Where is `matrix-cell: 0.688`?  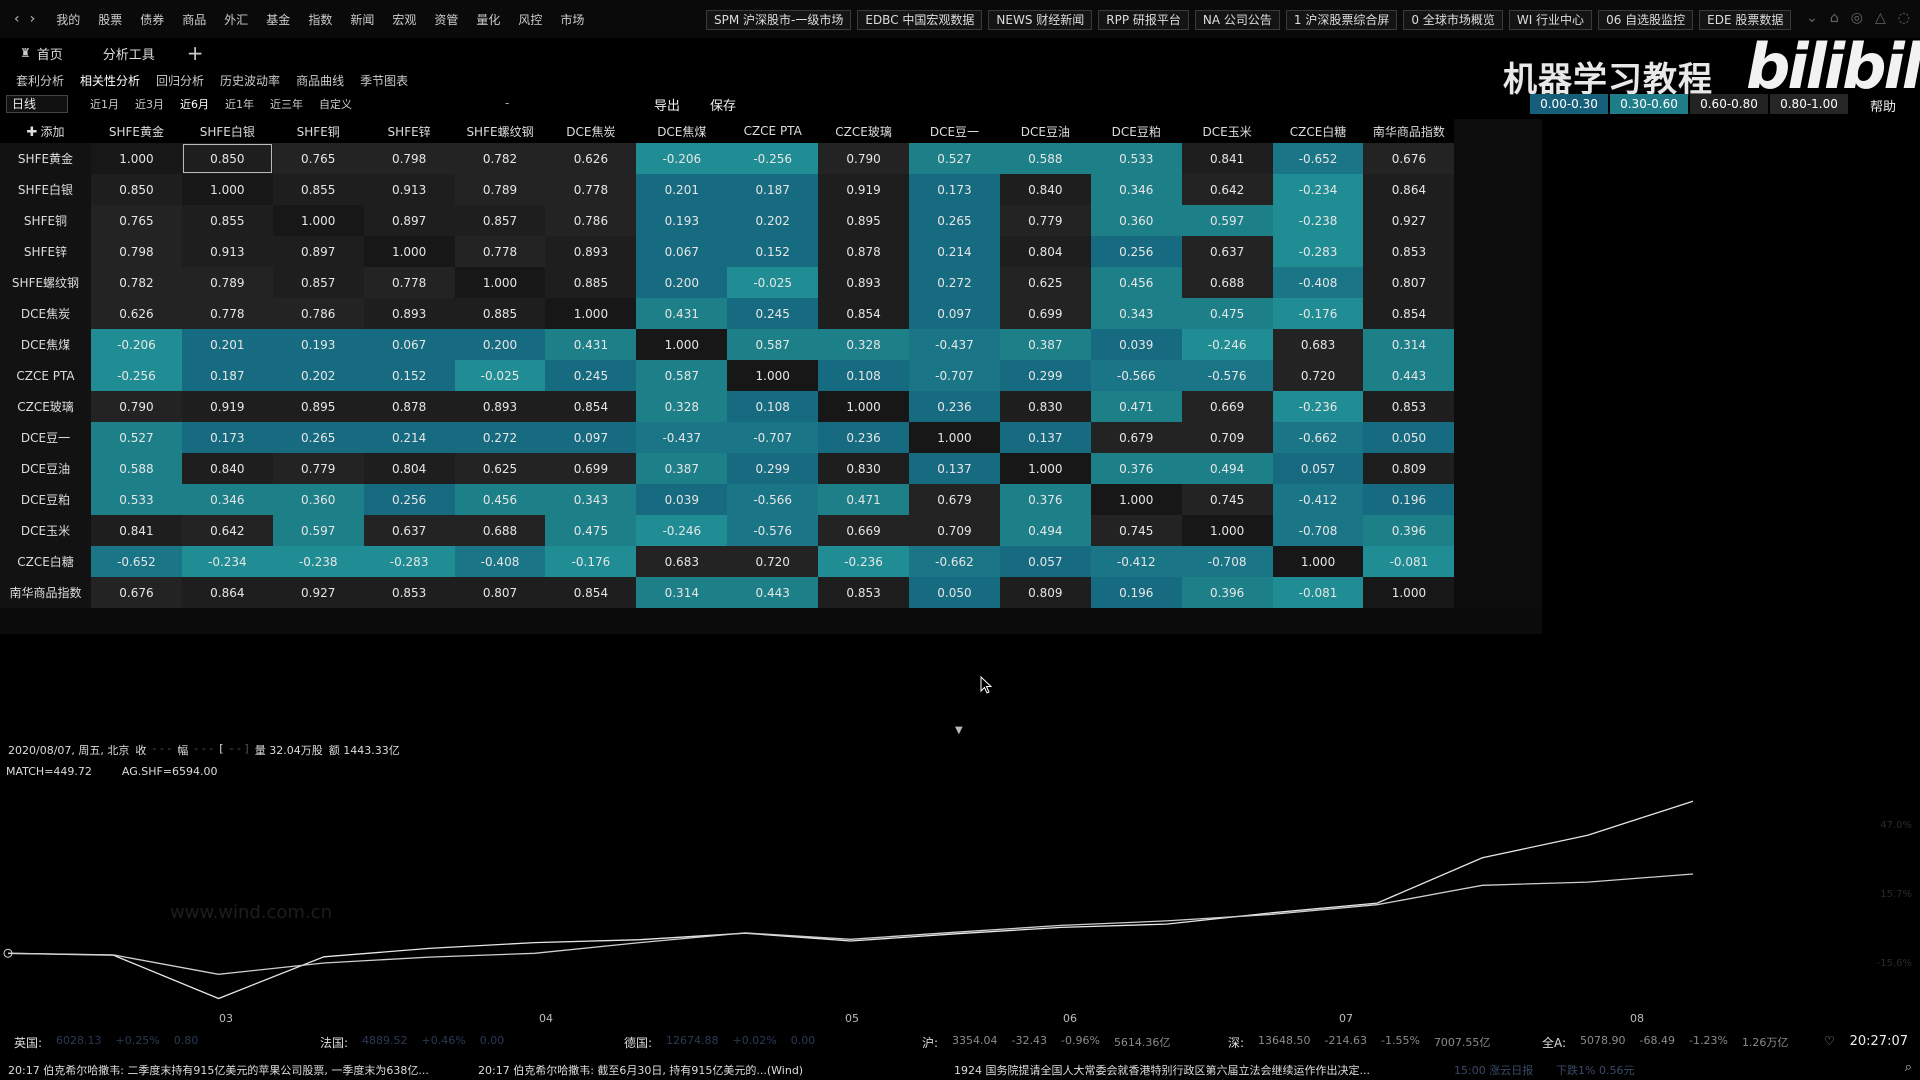
matrix-cell: 0.688 is located at coordinates (500, 530).